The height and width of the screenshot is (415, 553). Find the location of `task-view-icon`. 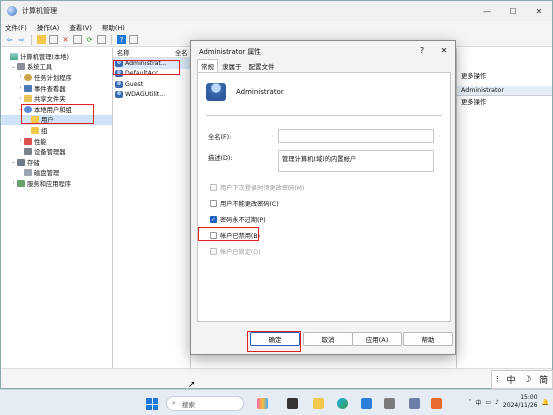

task-view-icon is located at coordinates (292, 403).